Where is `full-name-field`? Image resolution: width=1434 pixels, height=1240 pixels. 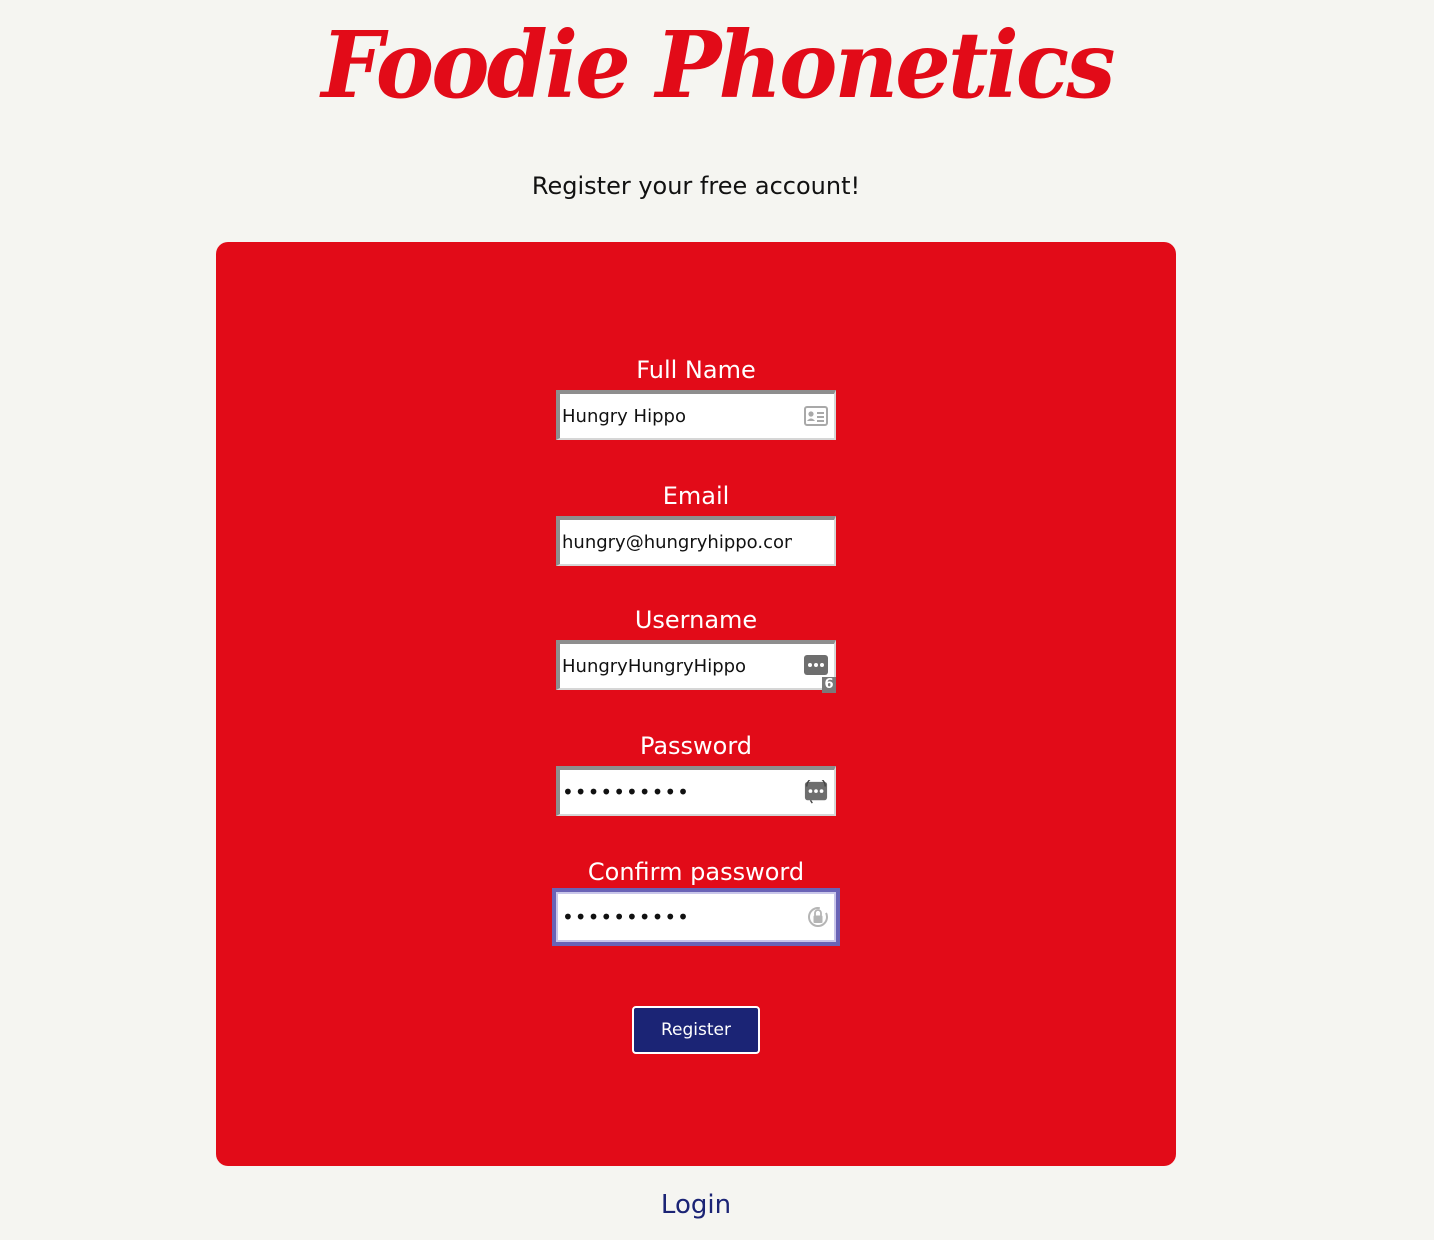
full-name-field is located at coordinates (696, 415).